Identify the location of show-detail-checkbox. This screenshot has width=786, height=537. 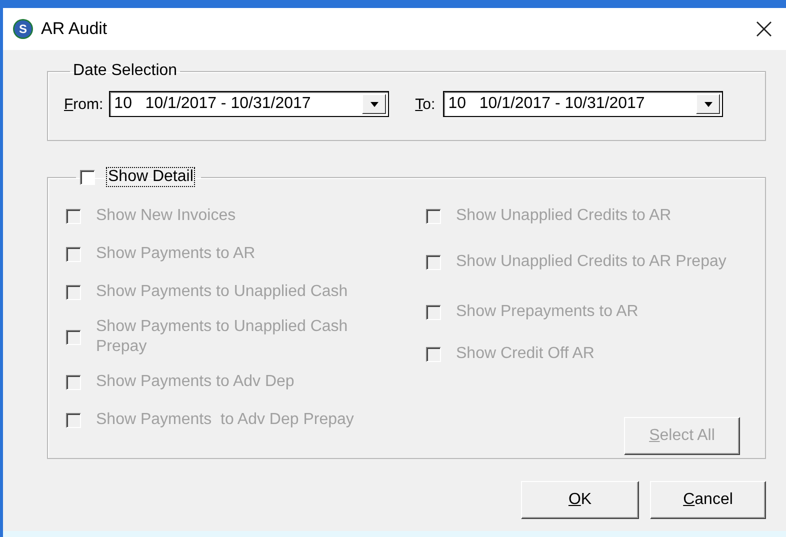
(87, 177).